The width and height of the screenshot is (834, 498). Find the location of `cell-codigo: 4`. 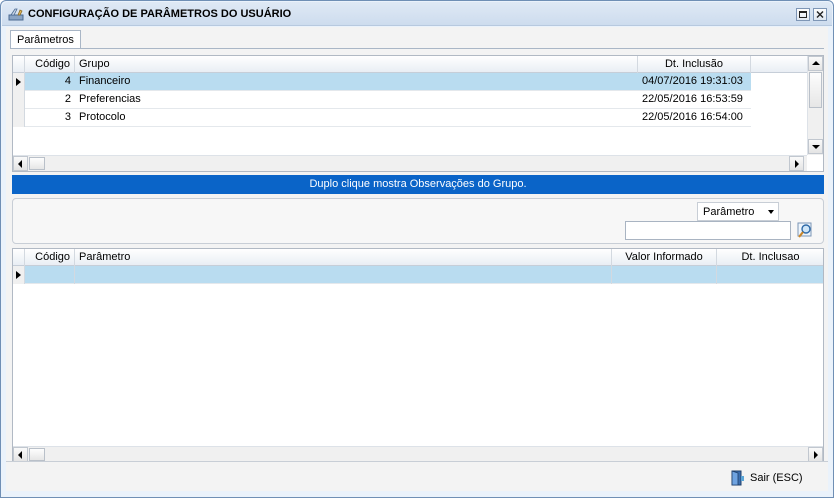

cell-codigo: 4 is located at coordinates (67, 81).